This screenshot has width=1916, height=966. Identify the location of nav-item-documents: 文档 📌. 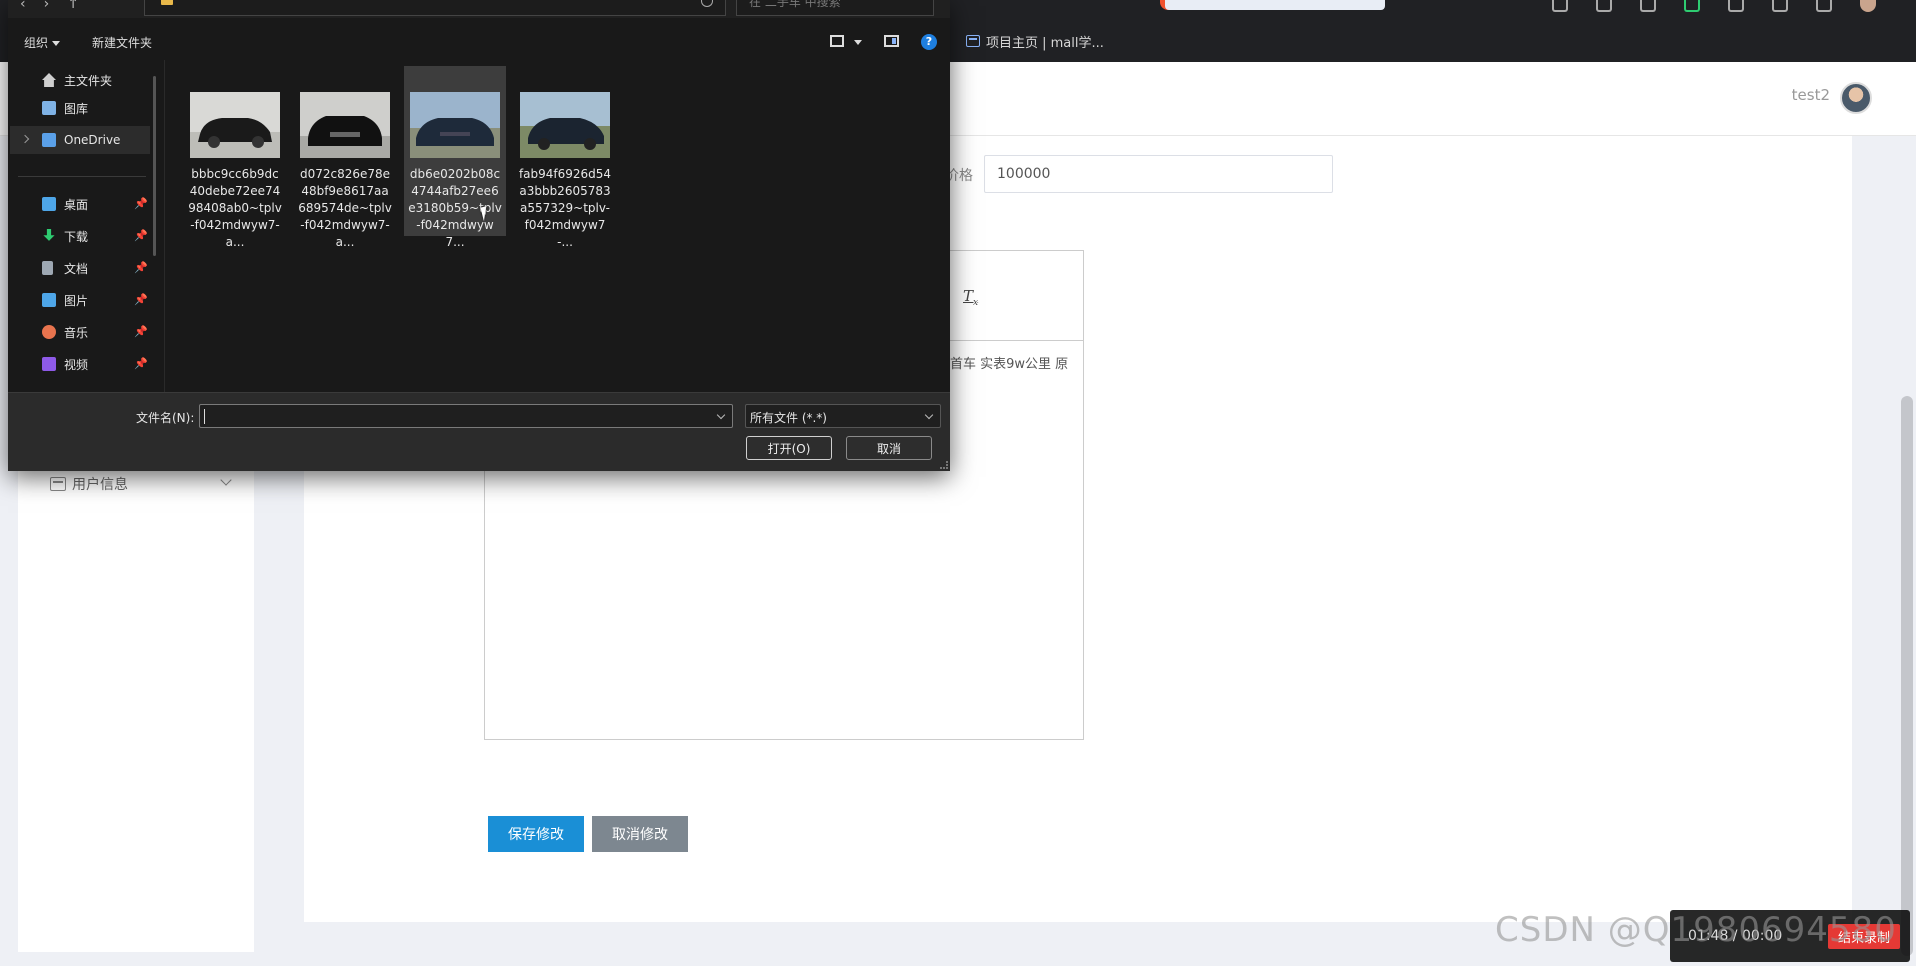
(80, 268).